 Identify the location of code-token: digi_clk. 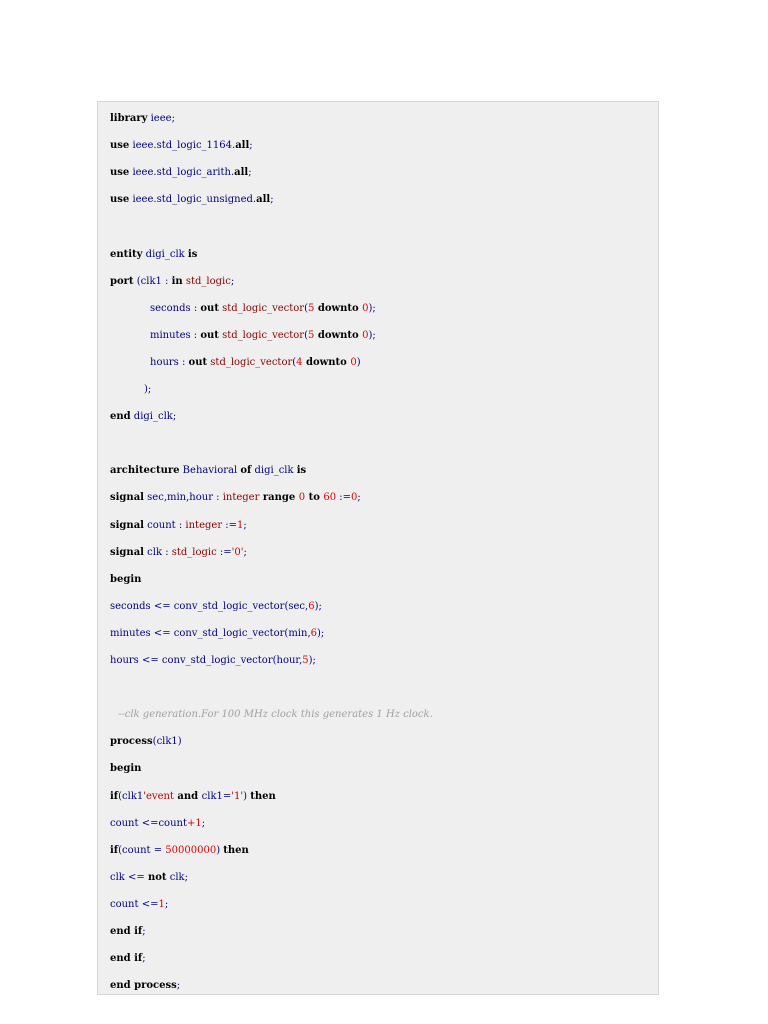
(151, 416).